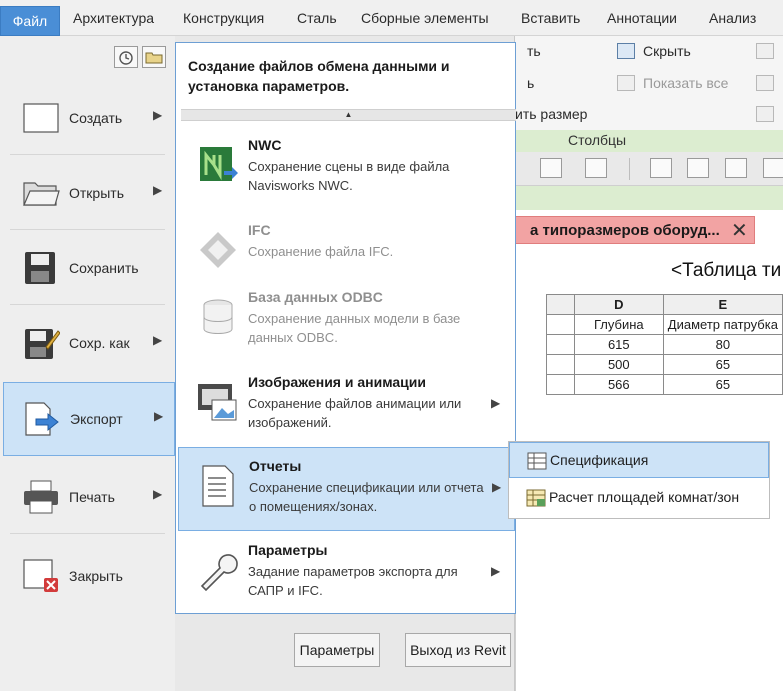 The height and width of the screenshot is (691, 783). I want to click on table-row: 500 65, so click(664, 364).